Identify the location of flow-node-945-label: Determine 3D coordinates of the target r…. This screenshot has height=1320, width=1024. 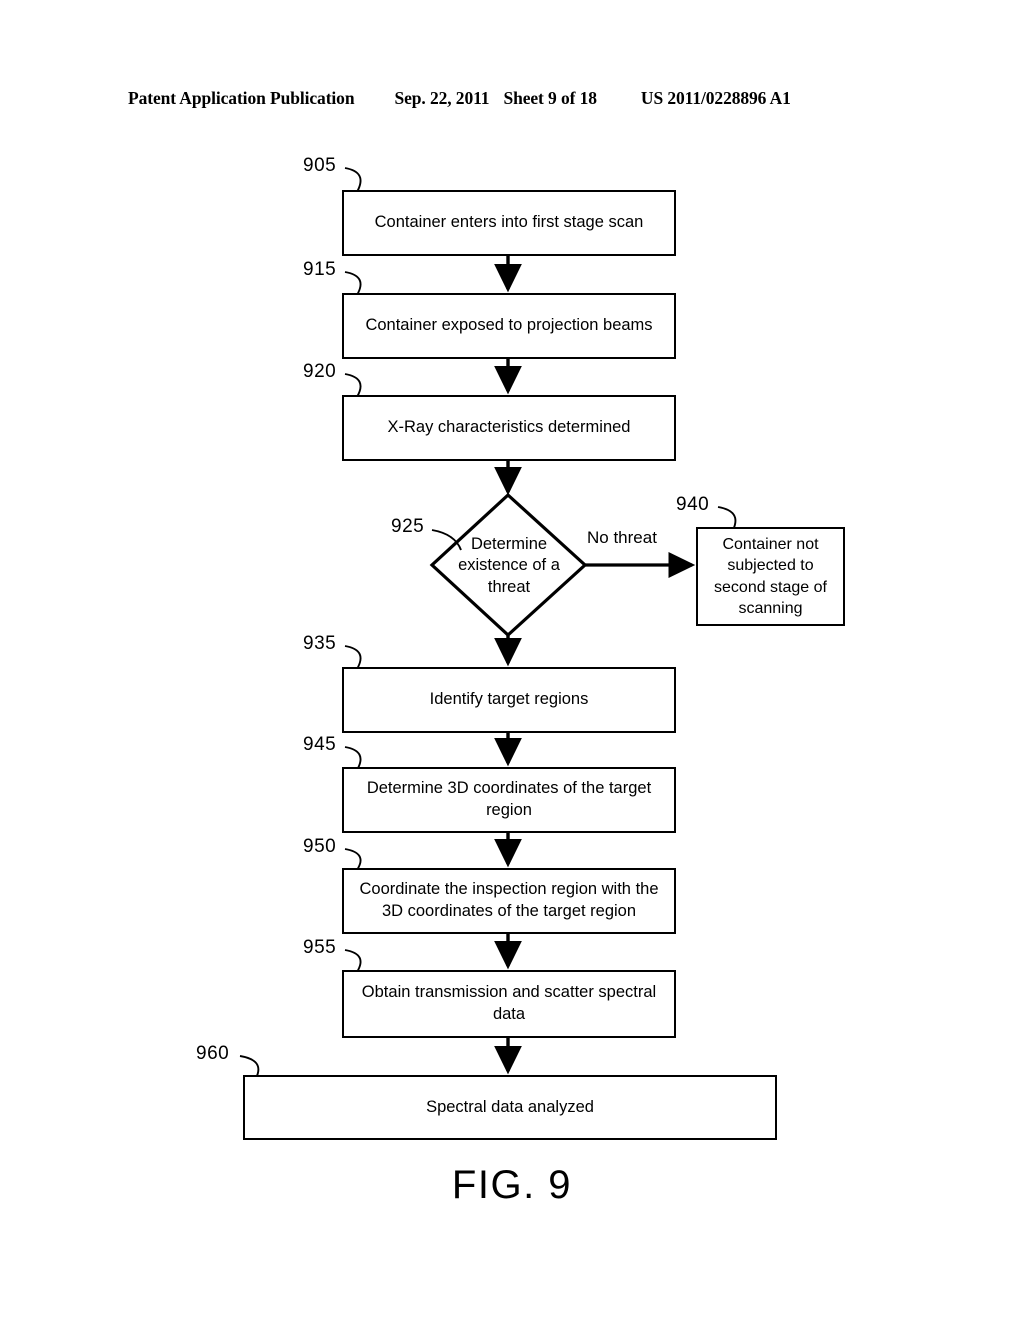
(509, 799).